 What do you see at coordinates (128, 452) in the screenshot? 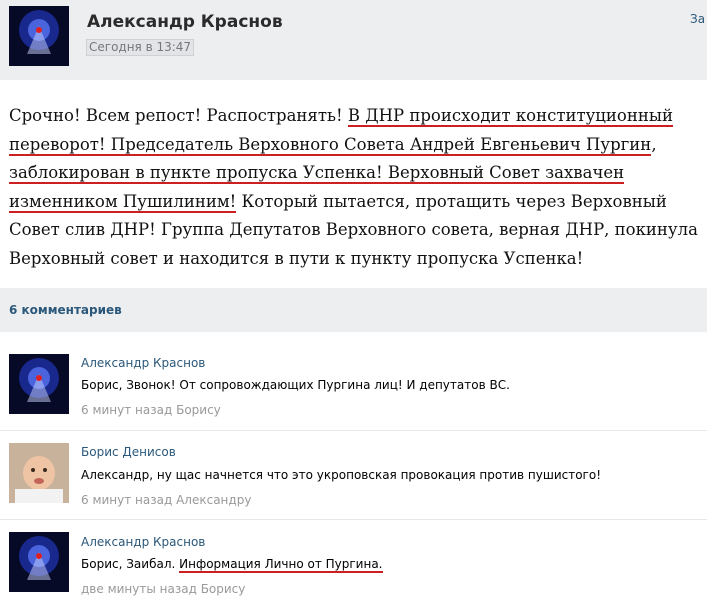
I see `comment-author: Борис Денисов` at bounding box center [128, 452].